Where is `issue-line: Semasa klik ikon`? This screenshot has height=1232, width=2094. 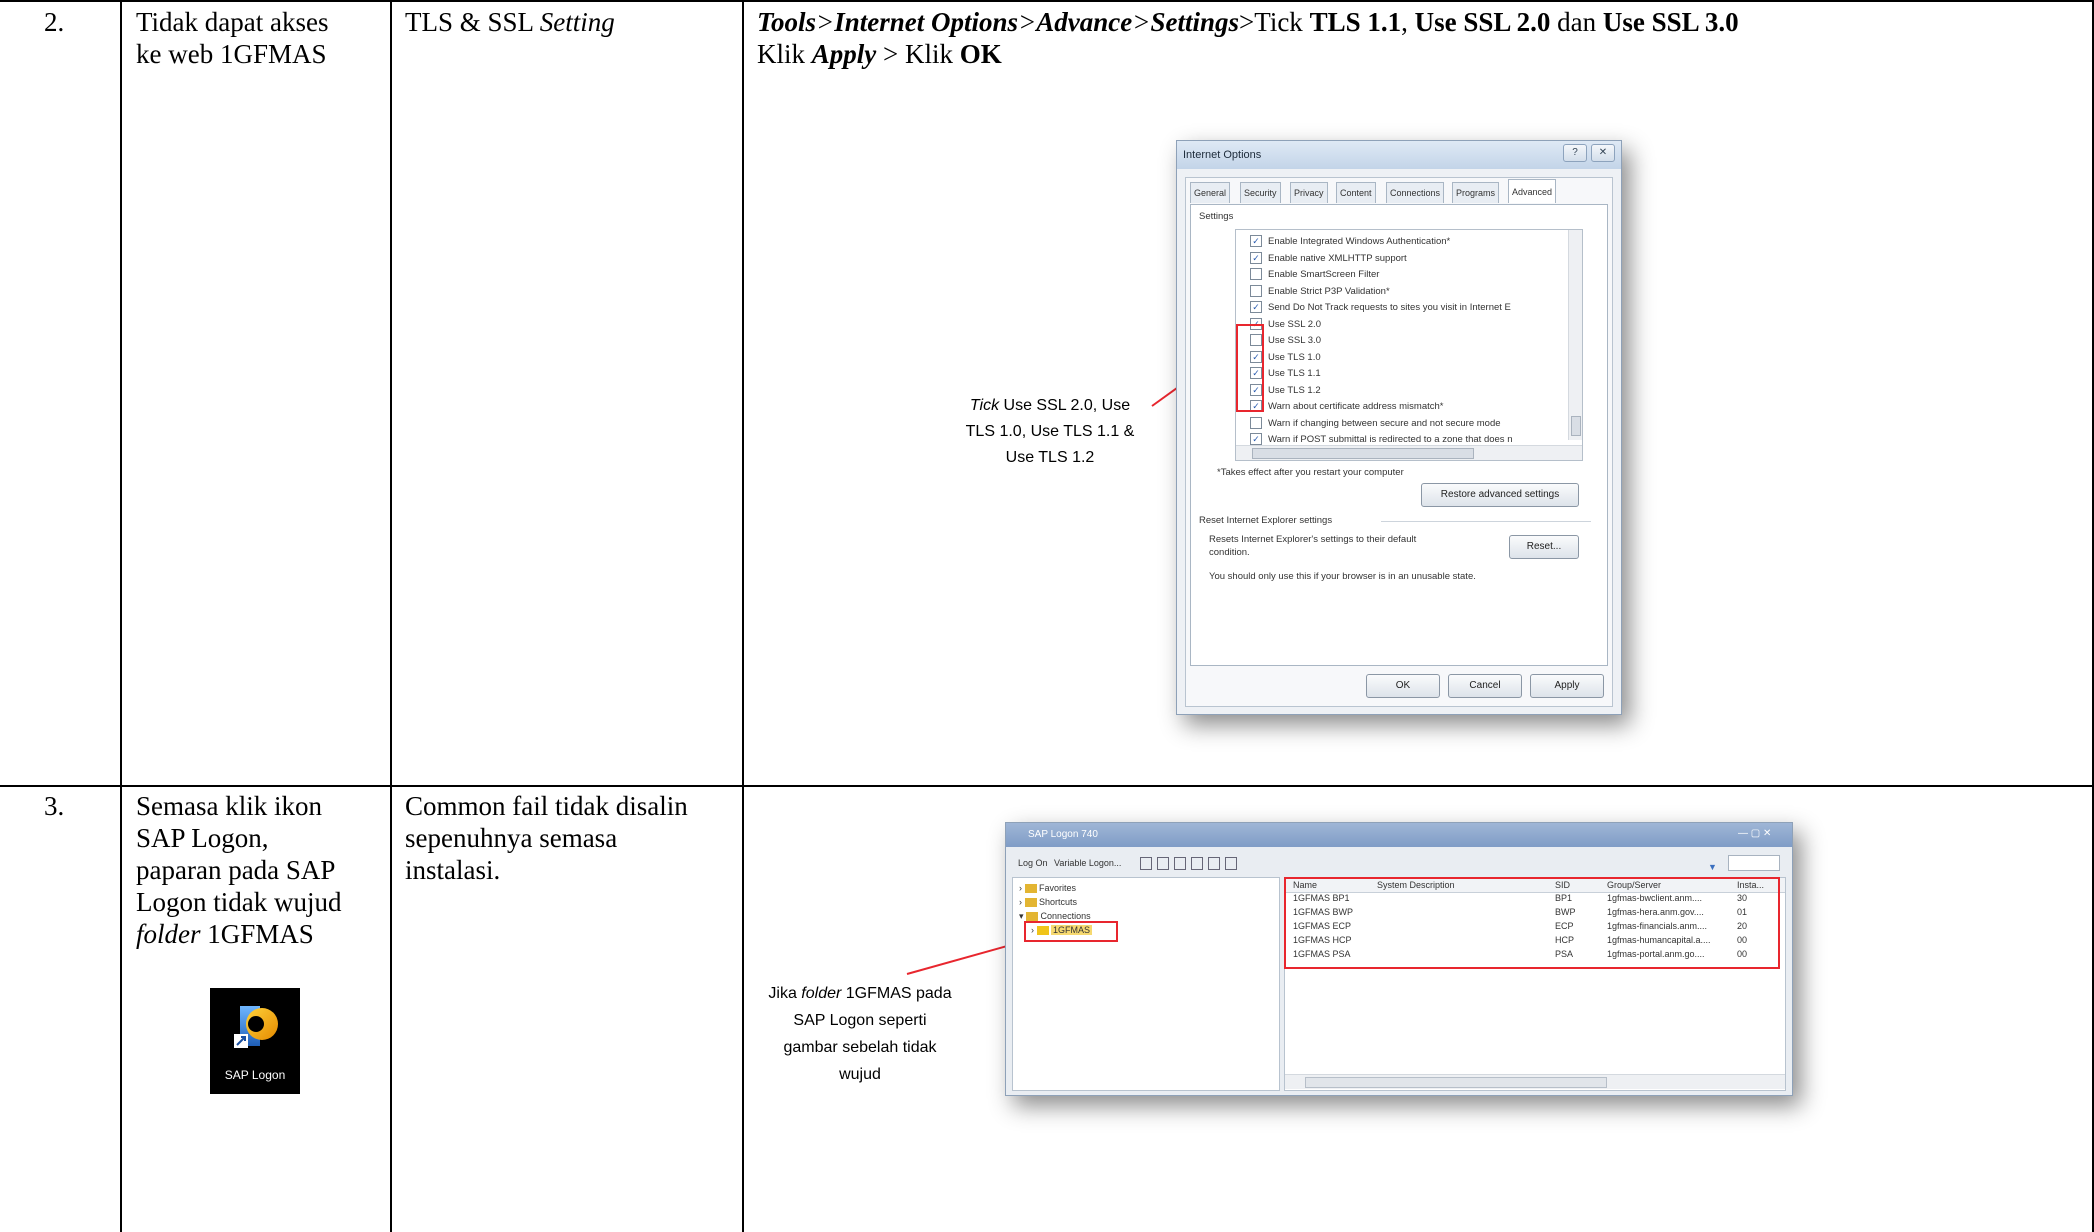 issue-line: Semasa klik ikon is located at coordinates (229, 806).